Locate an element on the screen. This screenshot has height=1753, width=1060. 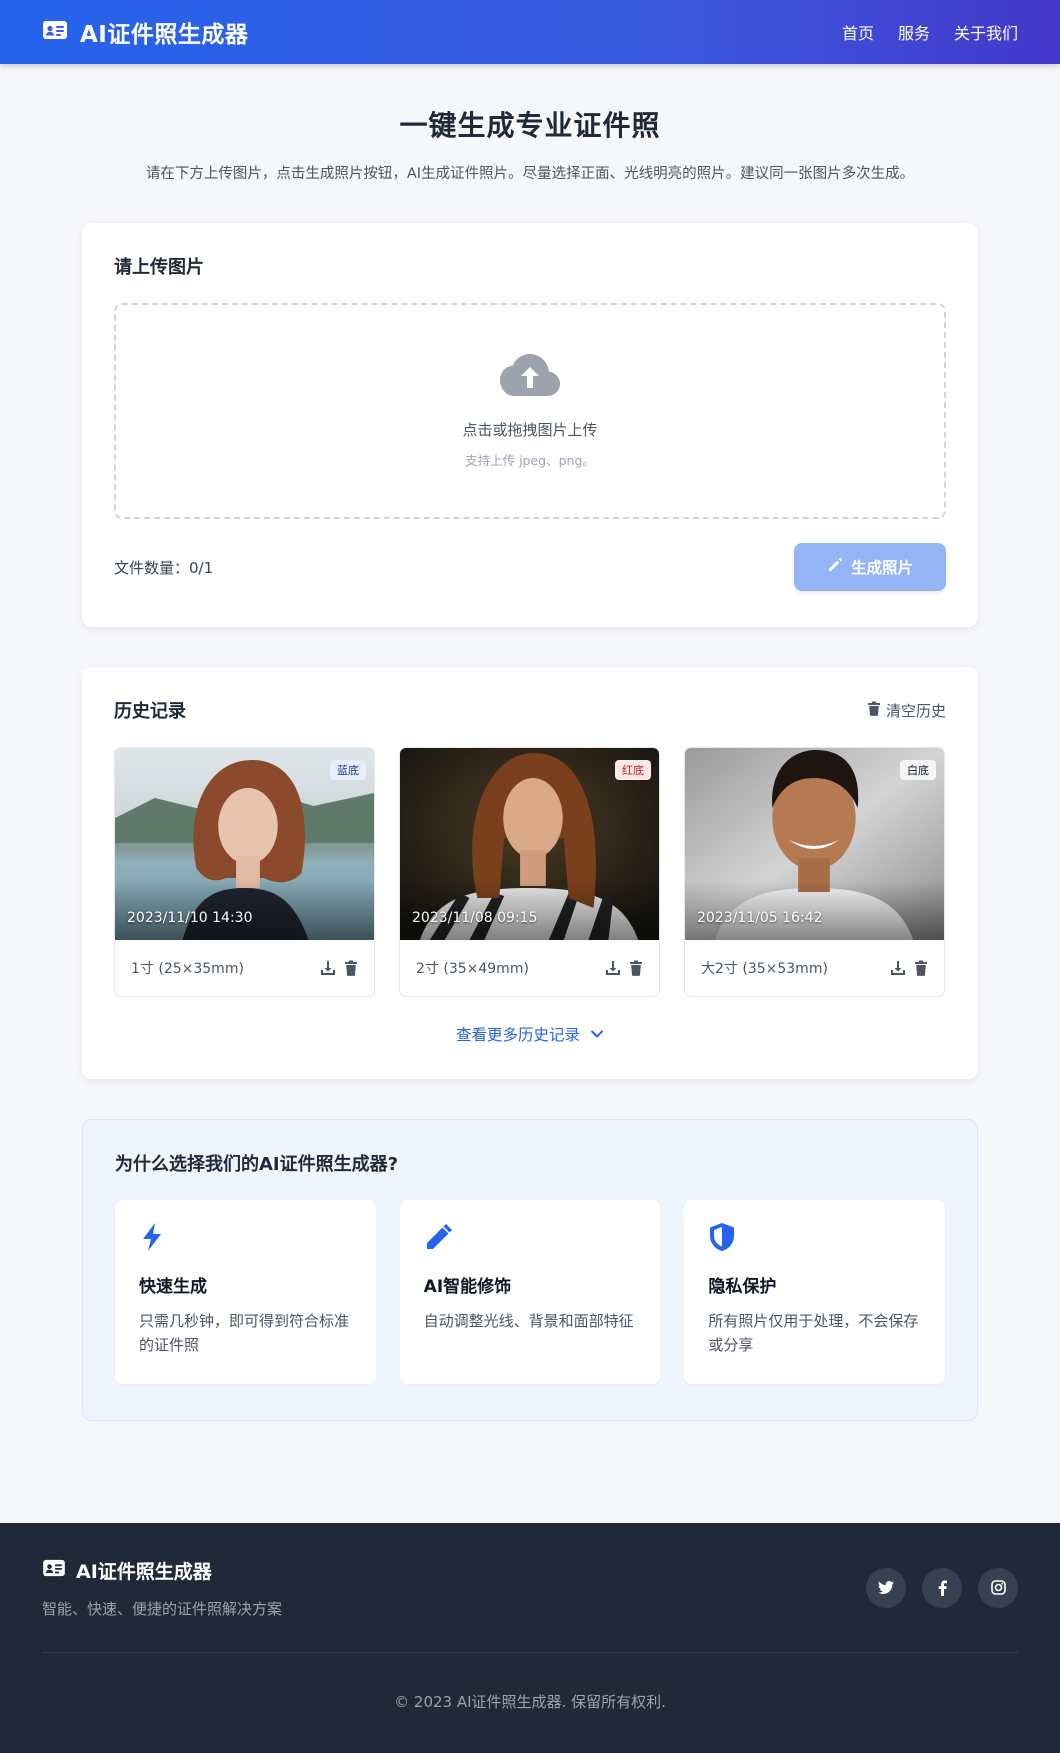
instagram-icon is located at coordinates (998, 1587).